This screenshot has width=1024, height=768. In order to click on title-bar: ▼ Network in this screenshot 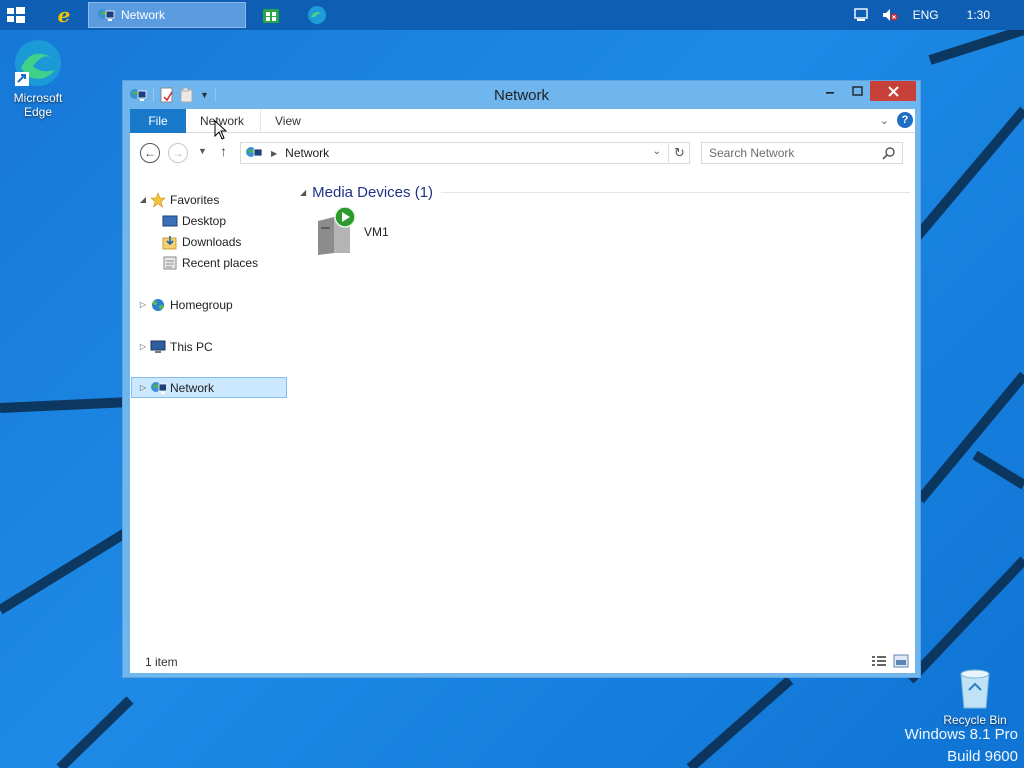, I will do `click(521, 95)`.